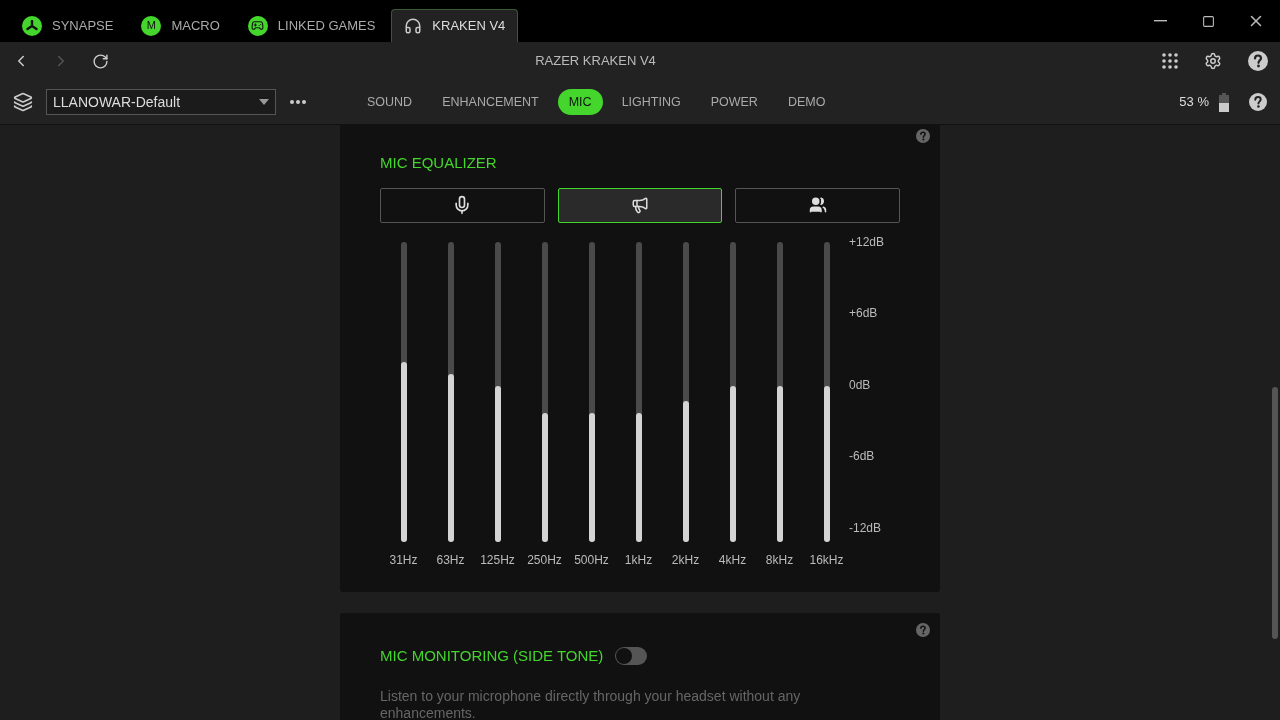 Image resolution: width=1280 pixels, height=720 pixels. What do you see at coordinates (779, 560) in the screenshot?
I see `frequency-label: 8kHz` at bounding box center [779, 560].